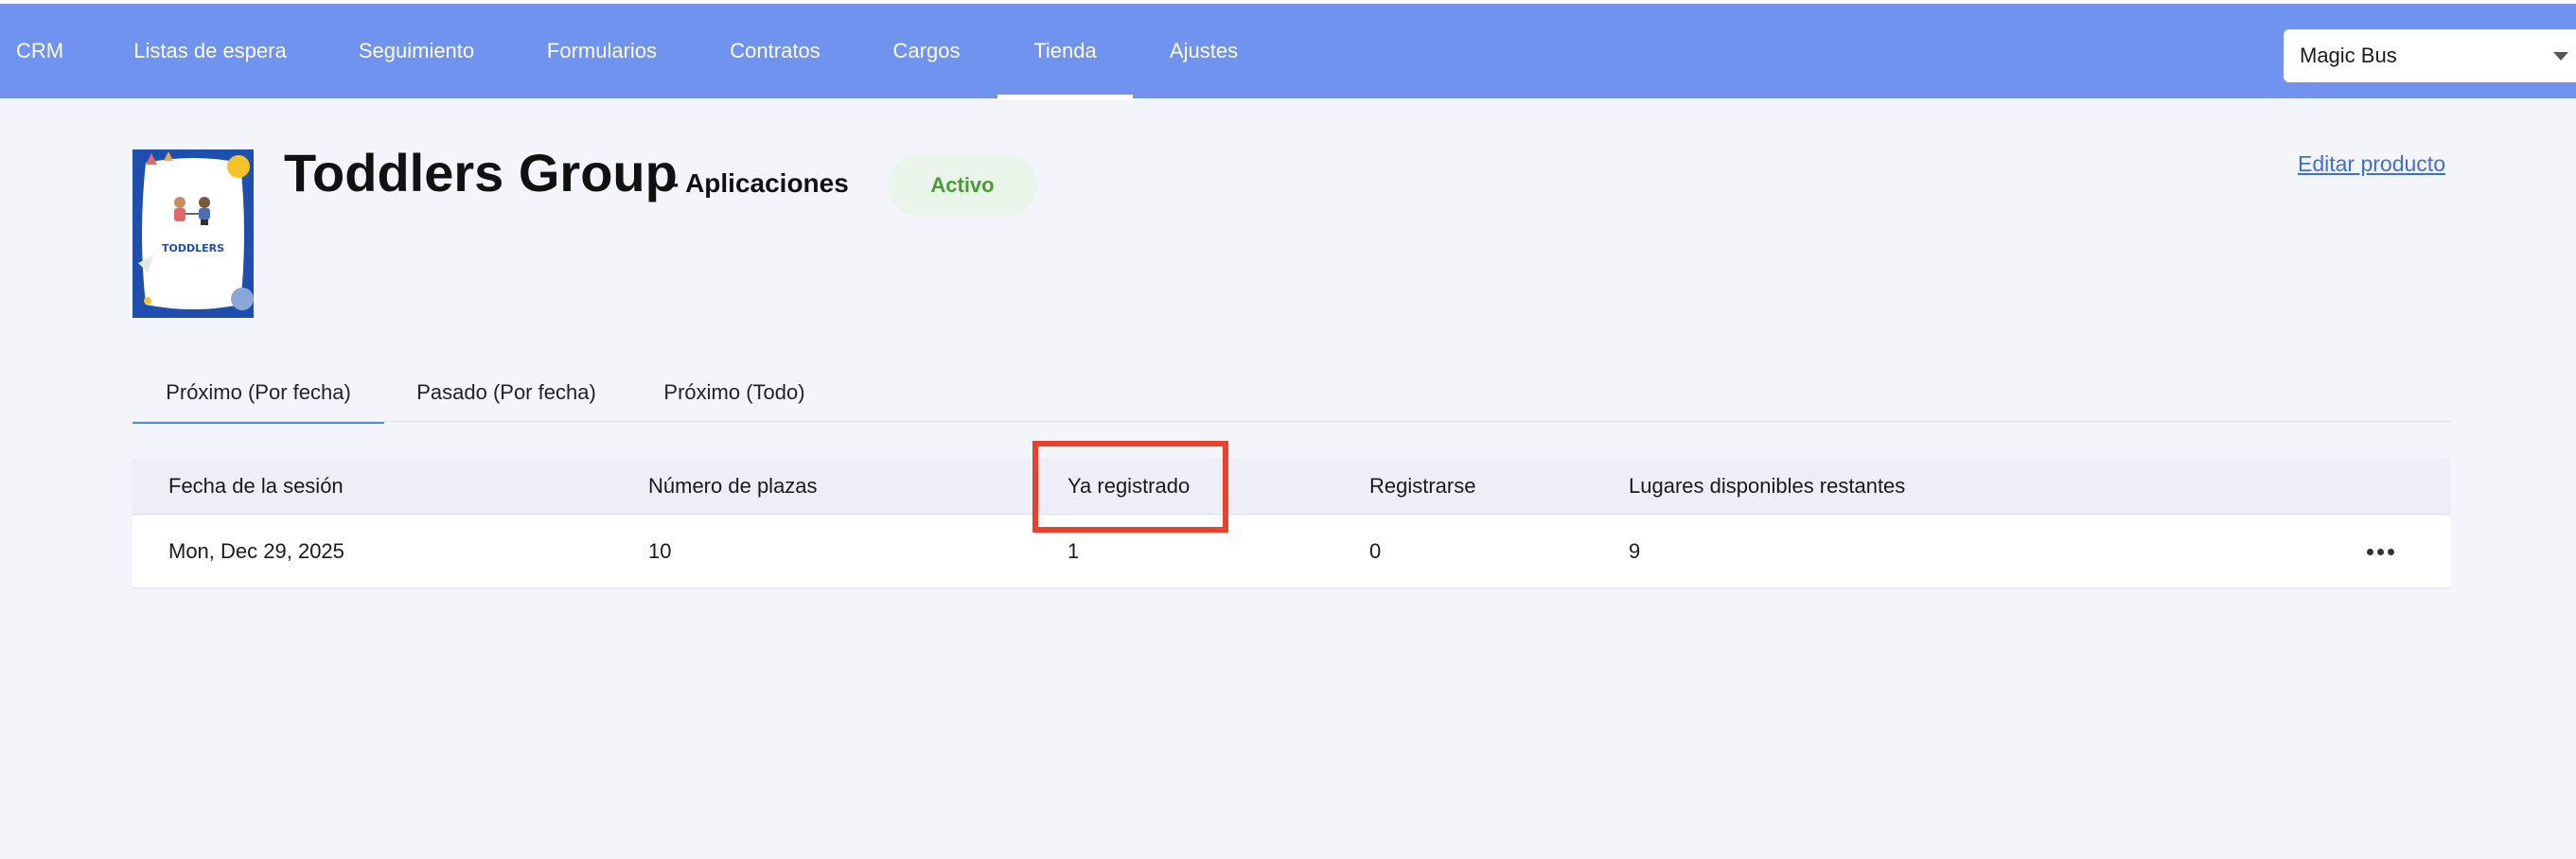 The width and height of the screenshot is (2576, 859). I want to click on column-header-registrarse: Registrarse, so click(1422, 485).